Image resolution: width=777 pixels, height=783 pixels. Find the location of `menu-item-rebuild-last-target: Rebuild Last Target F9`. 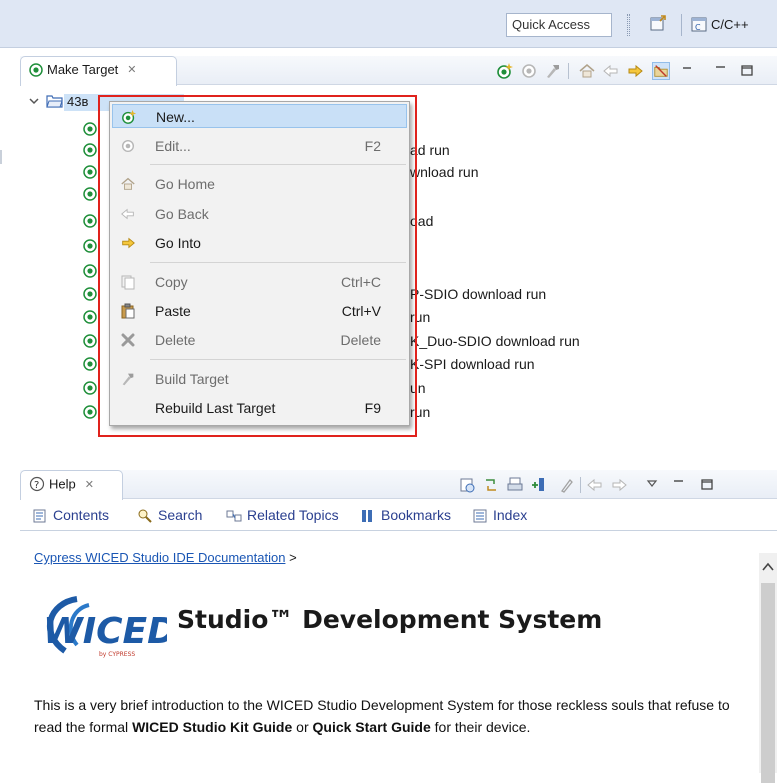

menu-item-rebuild-last-target: Rebuild Last Target F9 is located at coordinates (259, 408).